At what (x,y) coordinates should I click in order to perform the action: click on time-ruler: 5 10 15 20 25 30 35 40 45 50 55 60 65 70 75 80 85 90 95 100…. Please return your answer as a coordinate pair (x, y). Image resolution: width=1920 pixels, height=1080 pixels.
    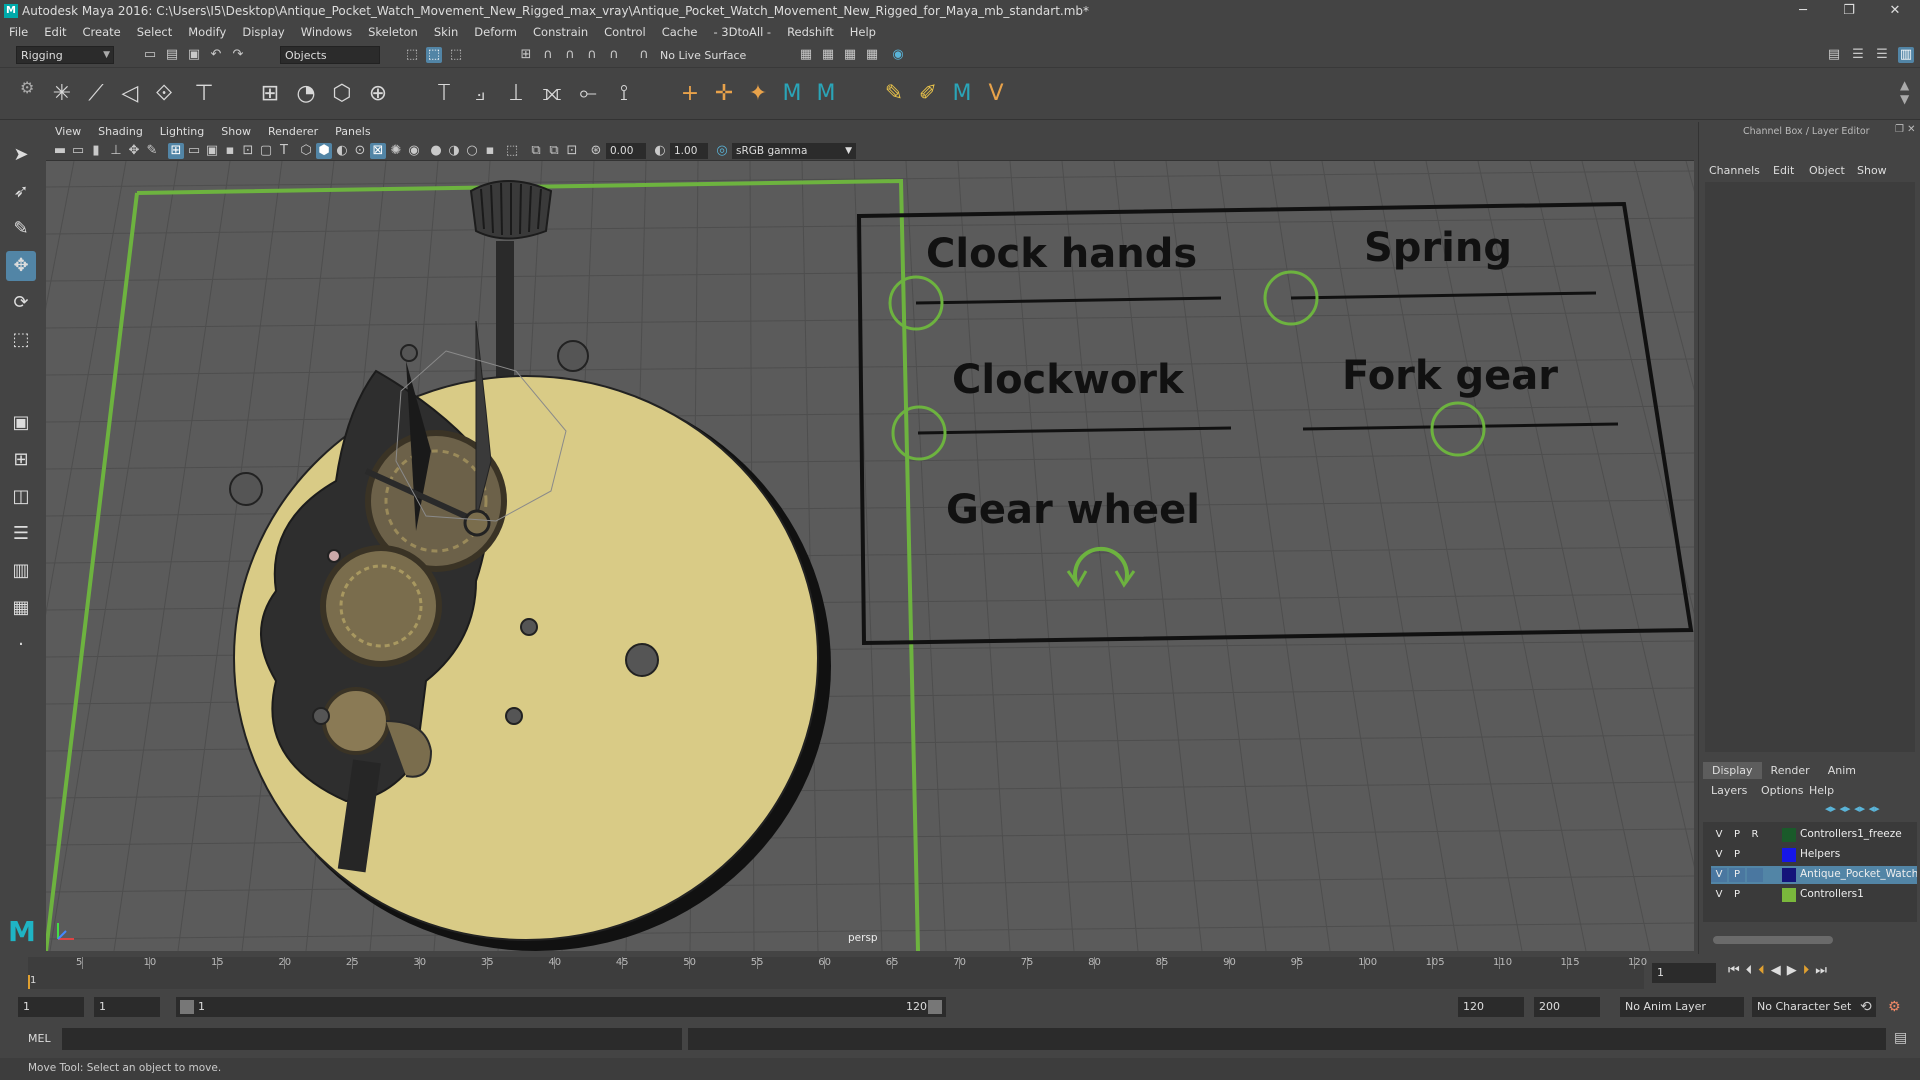
    Looking at the image, I should click on (837, 973).